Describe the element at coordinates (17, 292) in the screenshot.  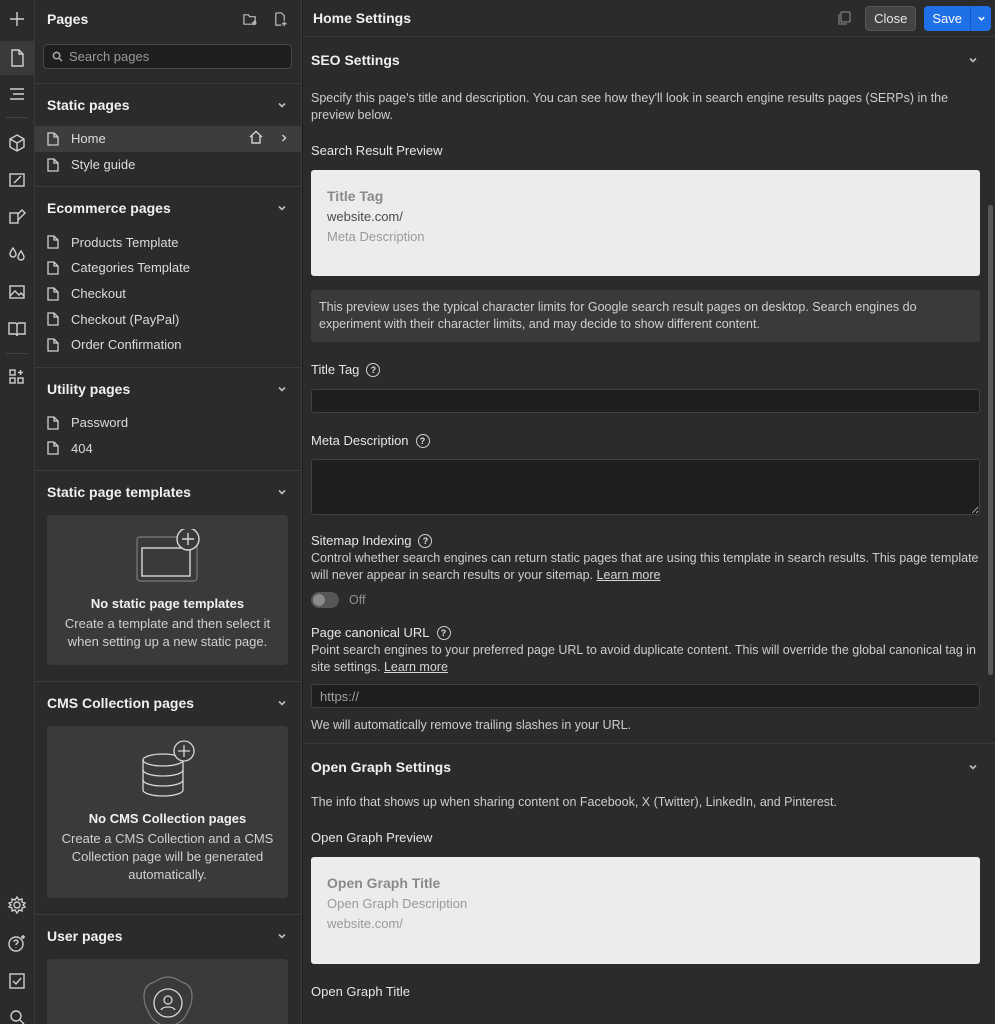
I see `assets-icon` at that location.